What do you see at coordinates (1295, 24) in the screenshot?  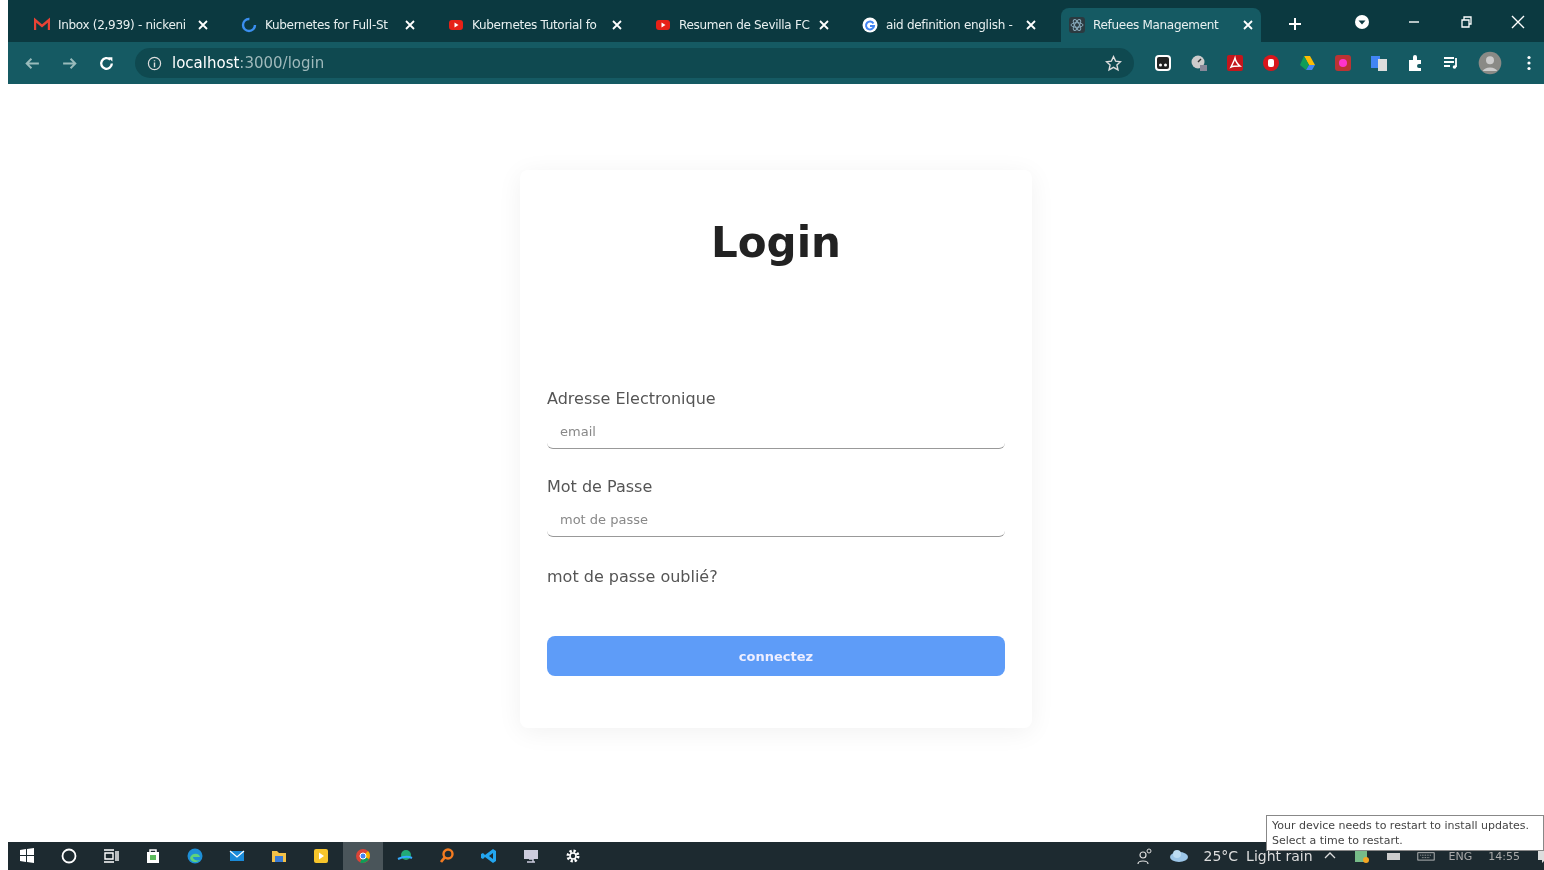 I see `new-tab-icon` at bounding box center [1295, 24].